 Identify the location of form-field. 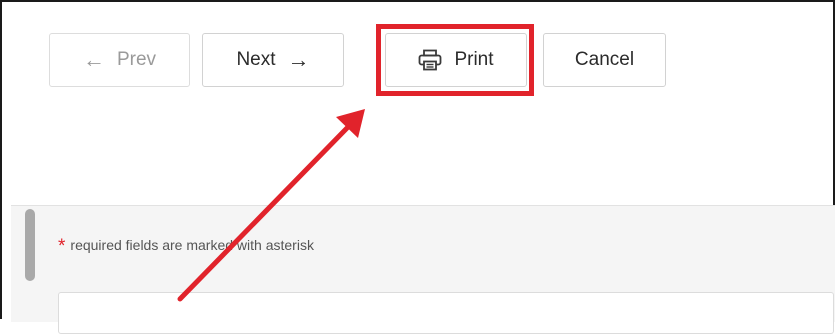
(446, 313).